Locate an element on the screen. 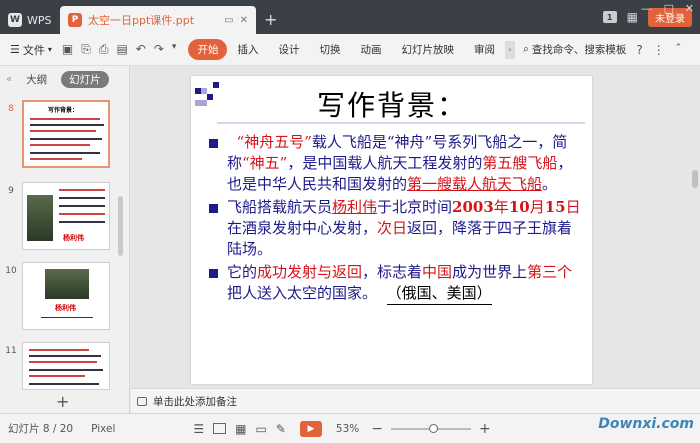 The height and width of the screenshot is (443, 700). quick-access: ▣ ⎘ ⎙ ▤ ↶ ↷ ▾ is located at coordinates (119, 49).